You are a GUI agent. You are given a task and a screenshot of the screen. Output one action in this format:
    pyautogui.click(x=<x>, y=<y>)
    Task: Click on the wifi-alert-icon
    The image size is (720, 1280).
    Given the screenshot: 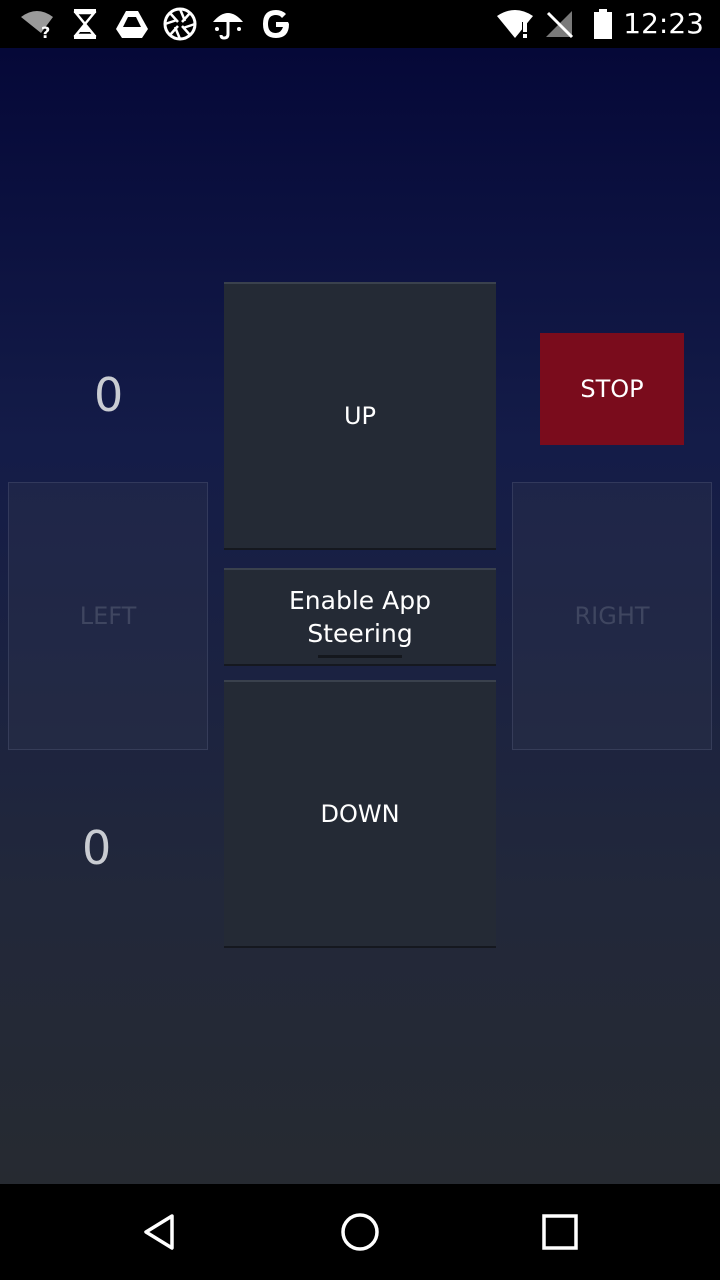 What is the action you would take?
    pyautogui.click(x=515, y=24)
    